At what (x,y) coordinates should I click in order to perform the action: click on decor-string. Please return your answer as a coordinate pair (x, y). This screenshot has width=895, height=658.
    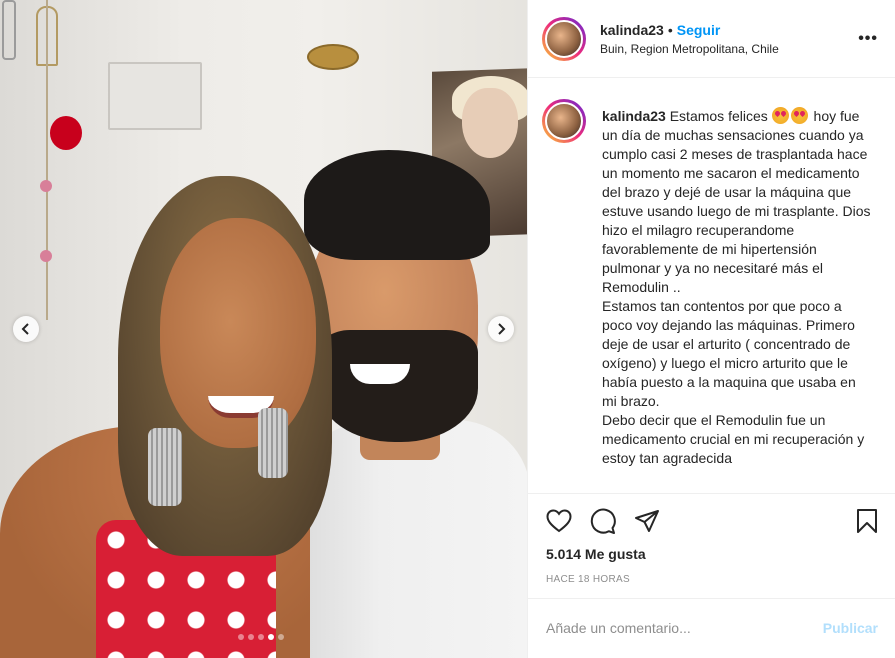
    Looking at the image, I should click on (47, 160).